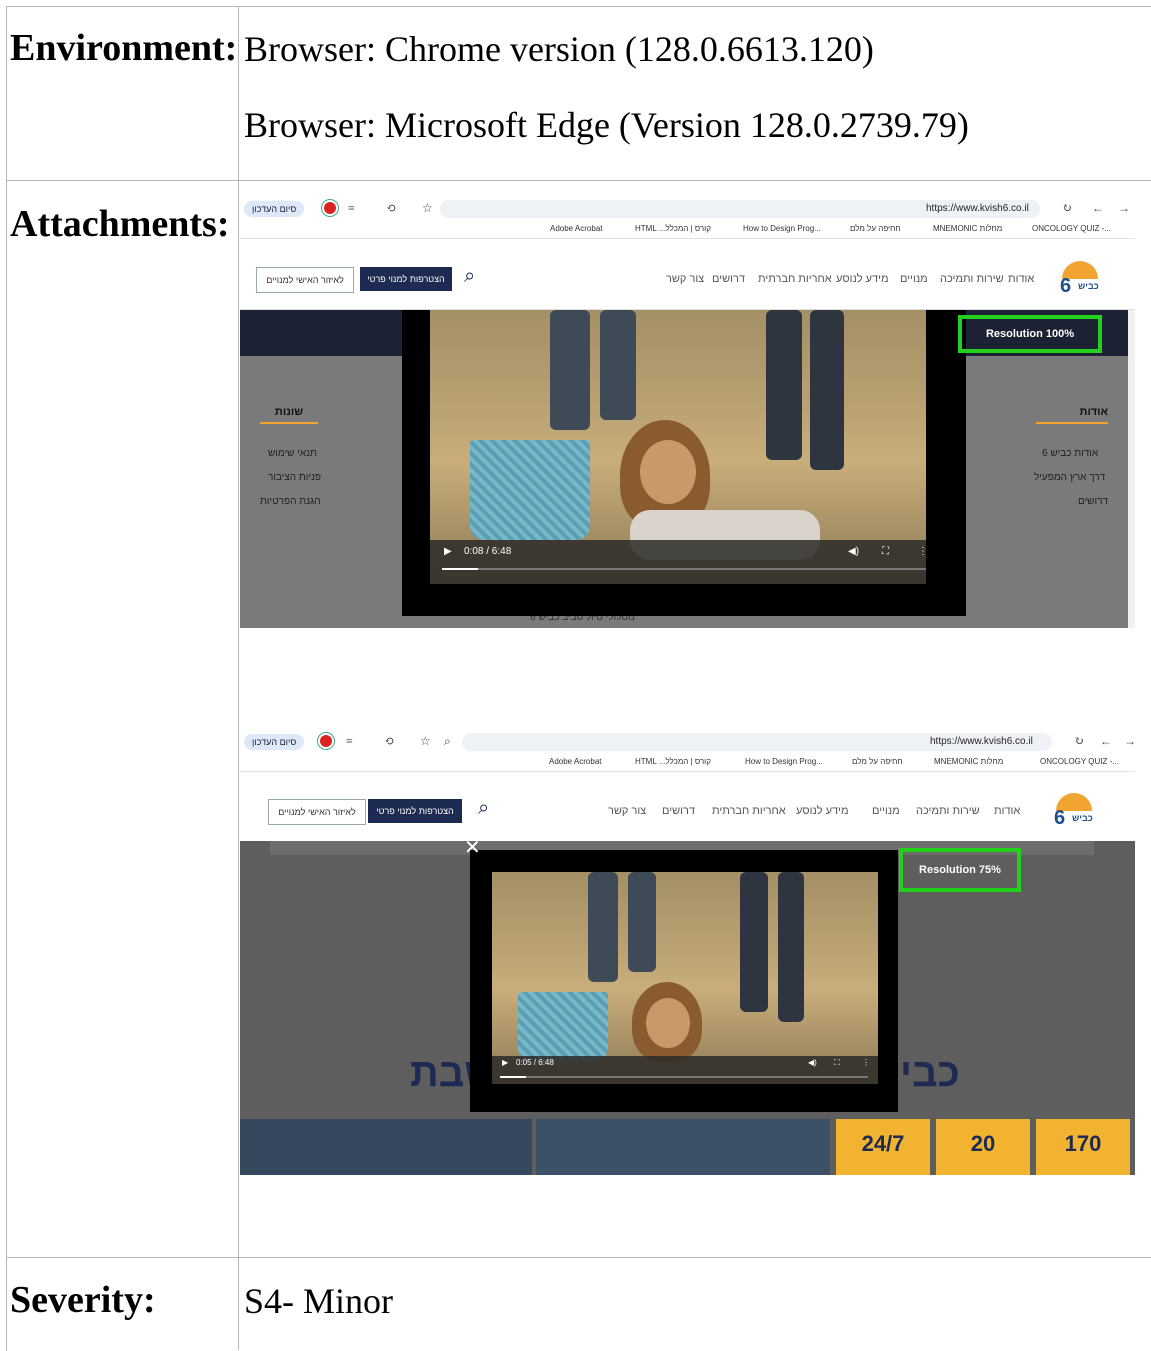 This screenshot has width=1151, height=1351. I want to click on severity-value: S4- Minor, so click(319, 1301).